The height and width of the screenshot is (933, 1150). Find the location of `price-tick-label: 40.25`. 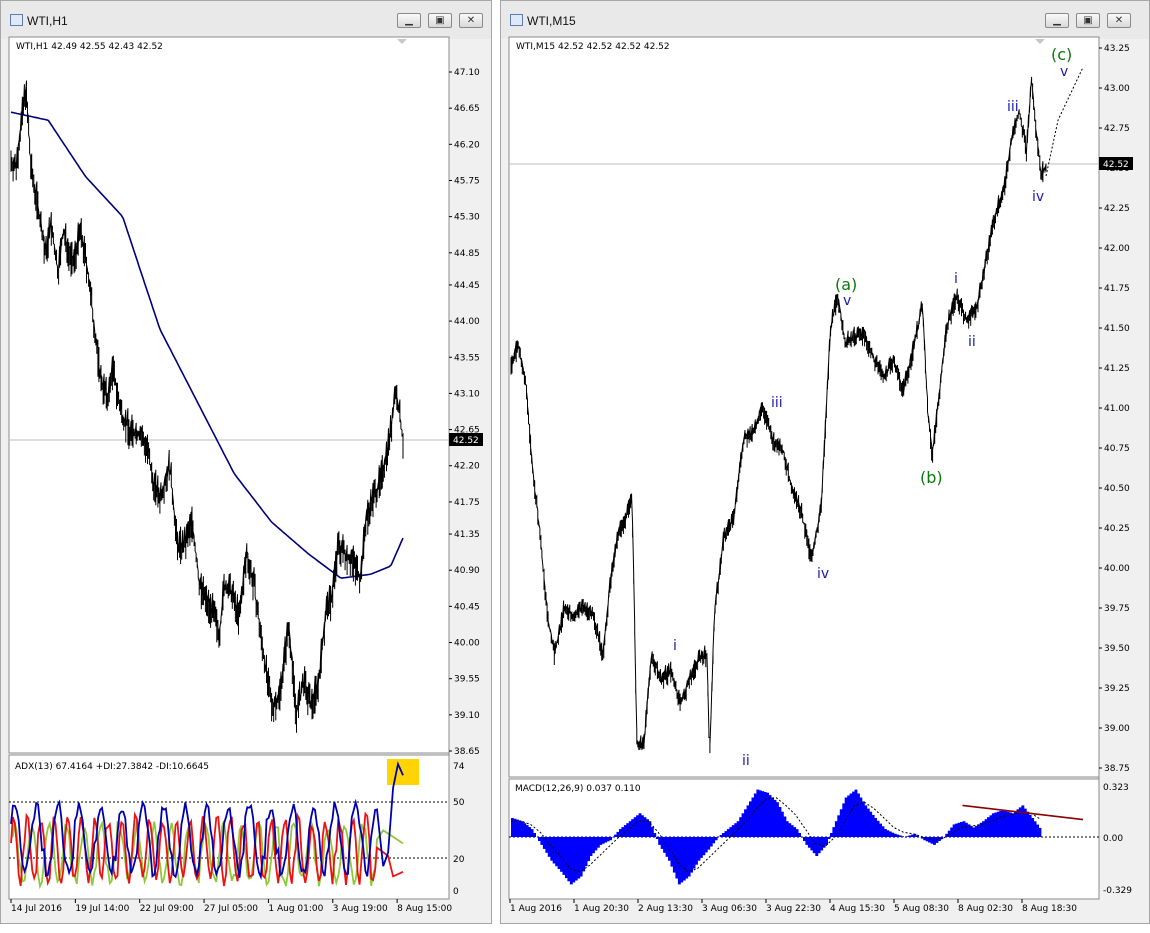

price-tick-label: 40.25 is located at coordinates (1117, 529).